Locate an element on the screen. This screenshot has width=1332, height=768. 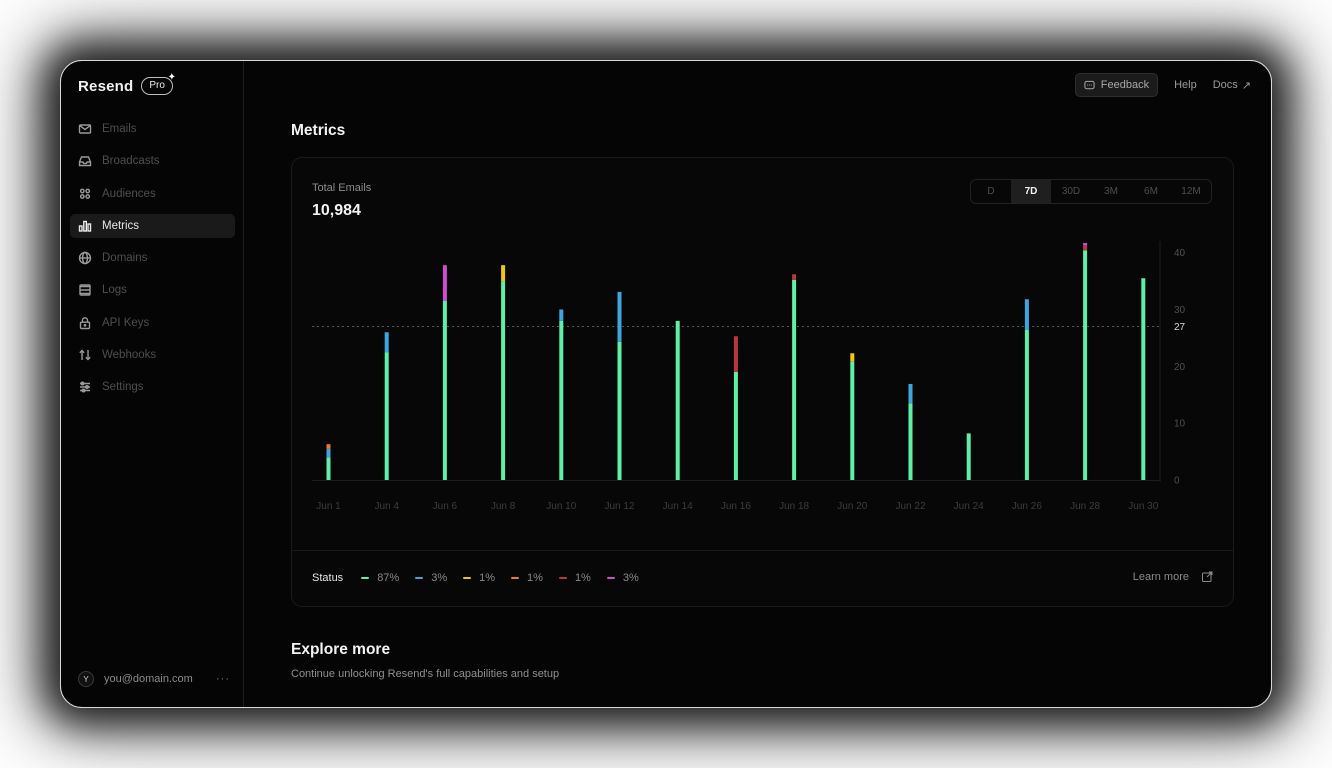
y-tick-label: 0 is located at coordinates (1177, 481).